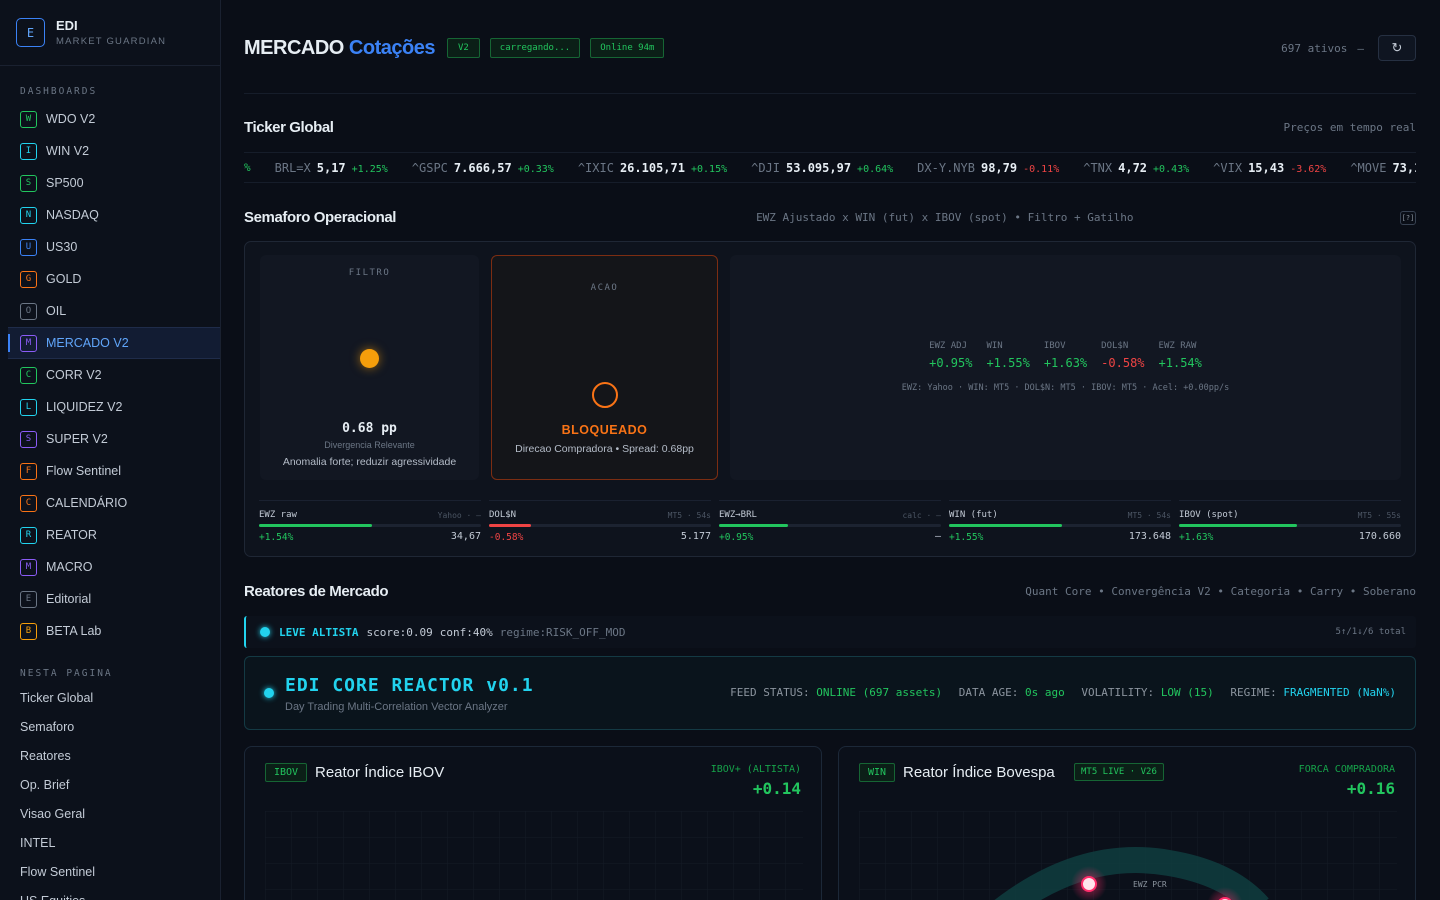 This screenshot has height=900, width=1440. I want to click on sidebar-item-calend-rio: C CALENDÁRIO, so click(110, 503).